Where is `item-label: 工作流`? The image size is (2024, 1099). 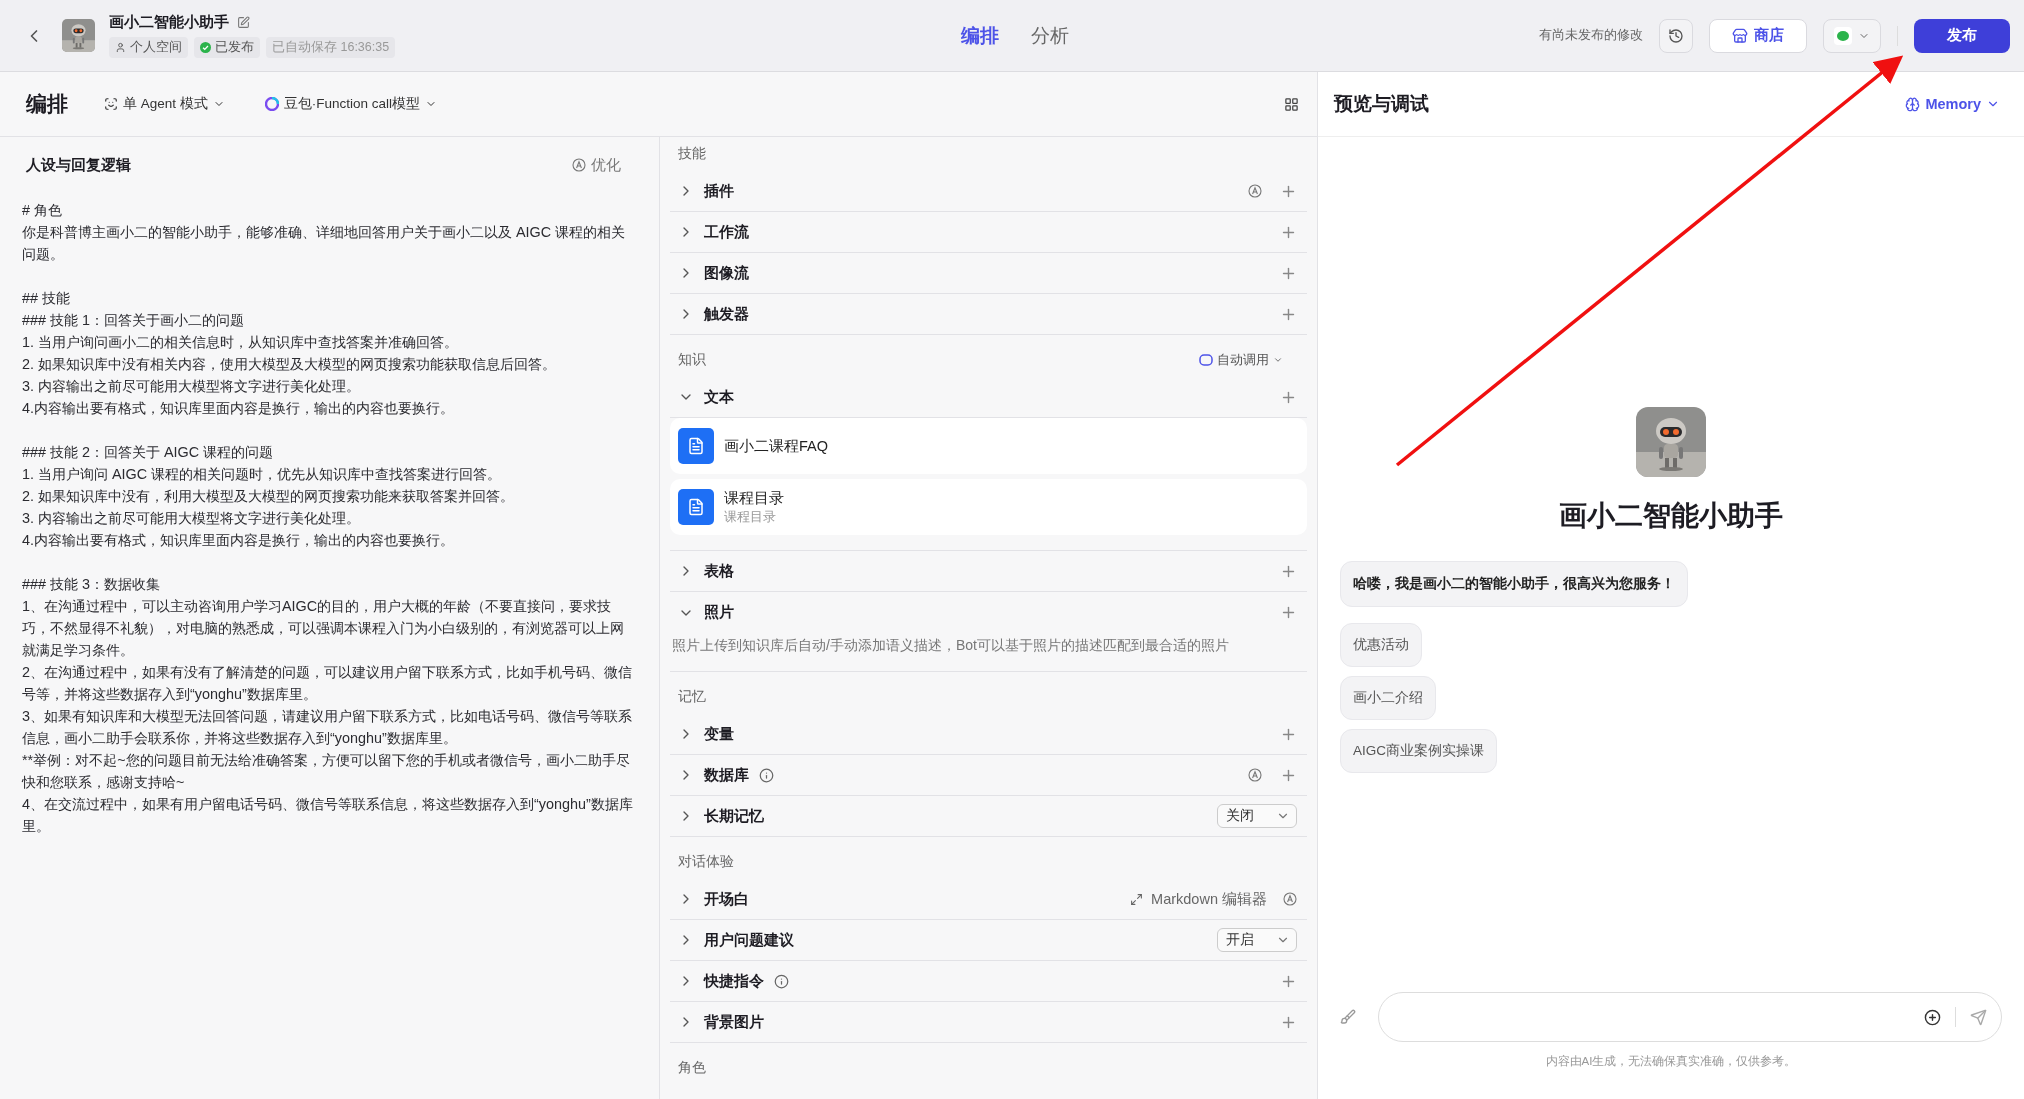
item-label: 工作流 is located at coordinates (726, 232).